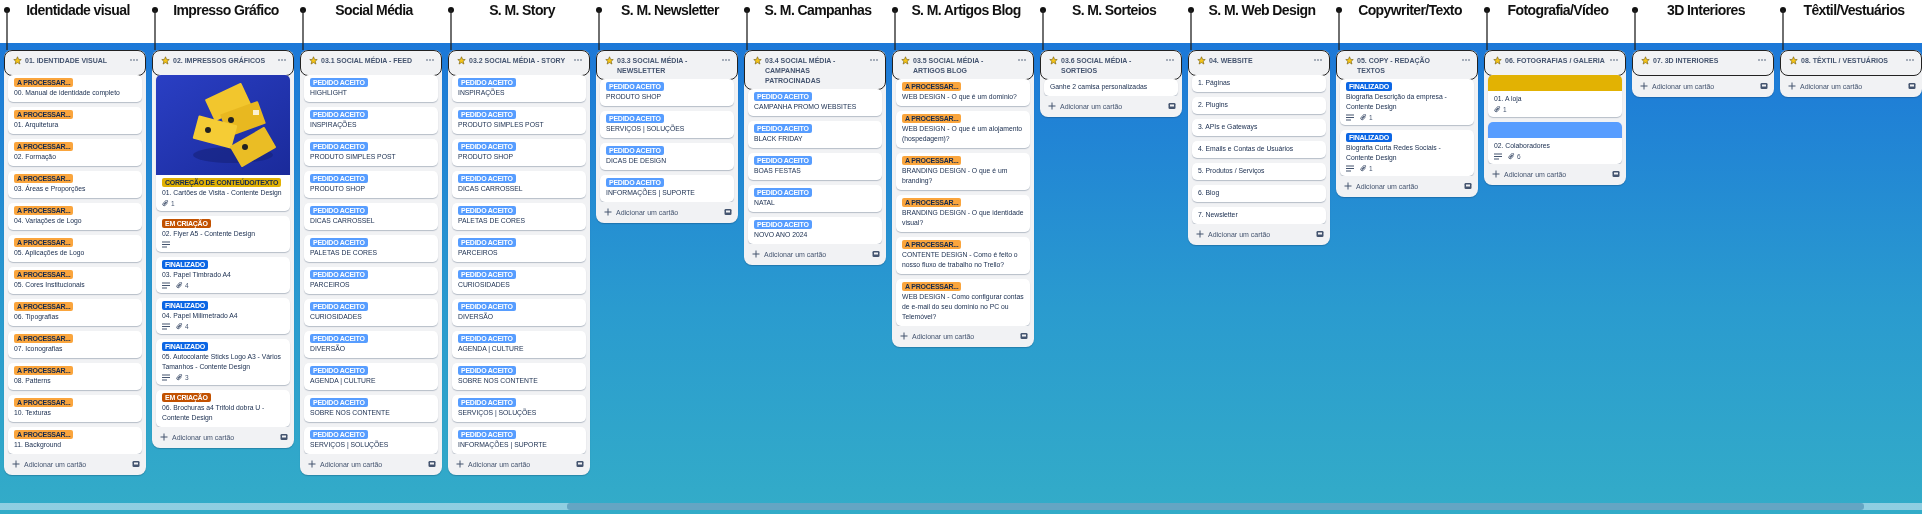 The width and height of the screenshot is (1922, 514). I want to click on list-caption: Identidade visual, so click(78, 10).